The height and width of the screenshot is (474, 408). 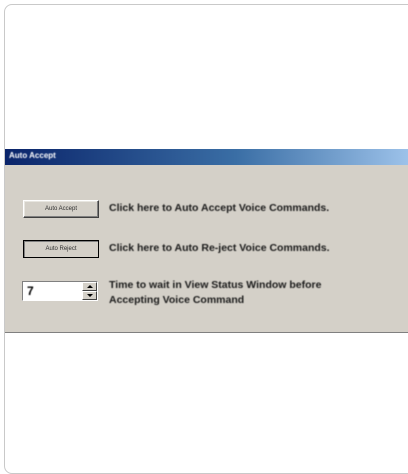 What do you see at coordinates (89, 295) in the screenshot?
I see `arrow-down-icon` at bounding box center [89, 295].